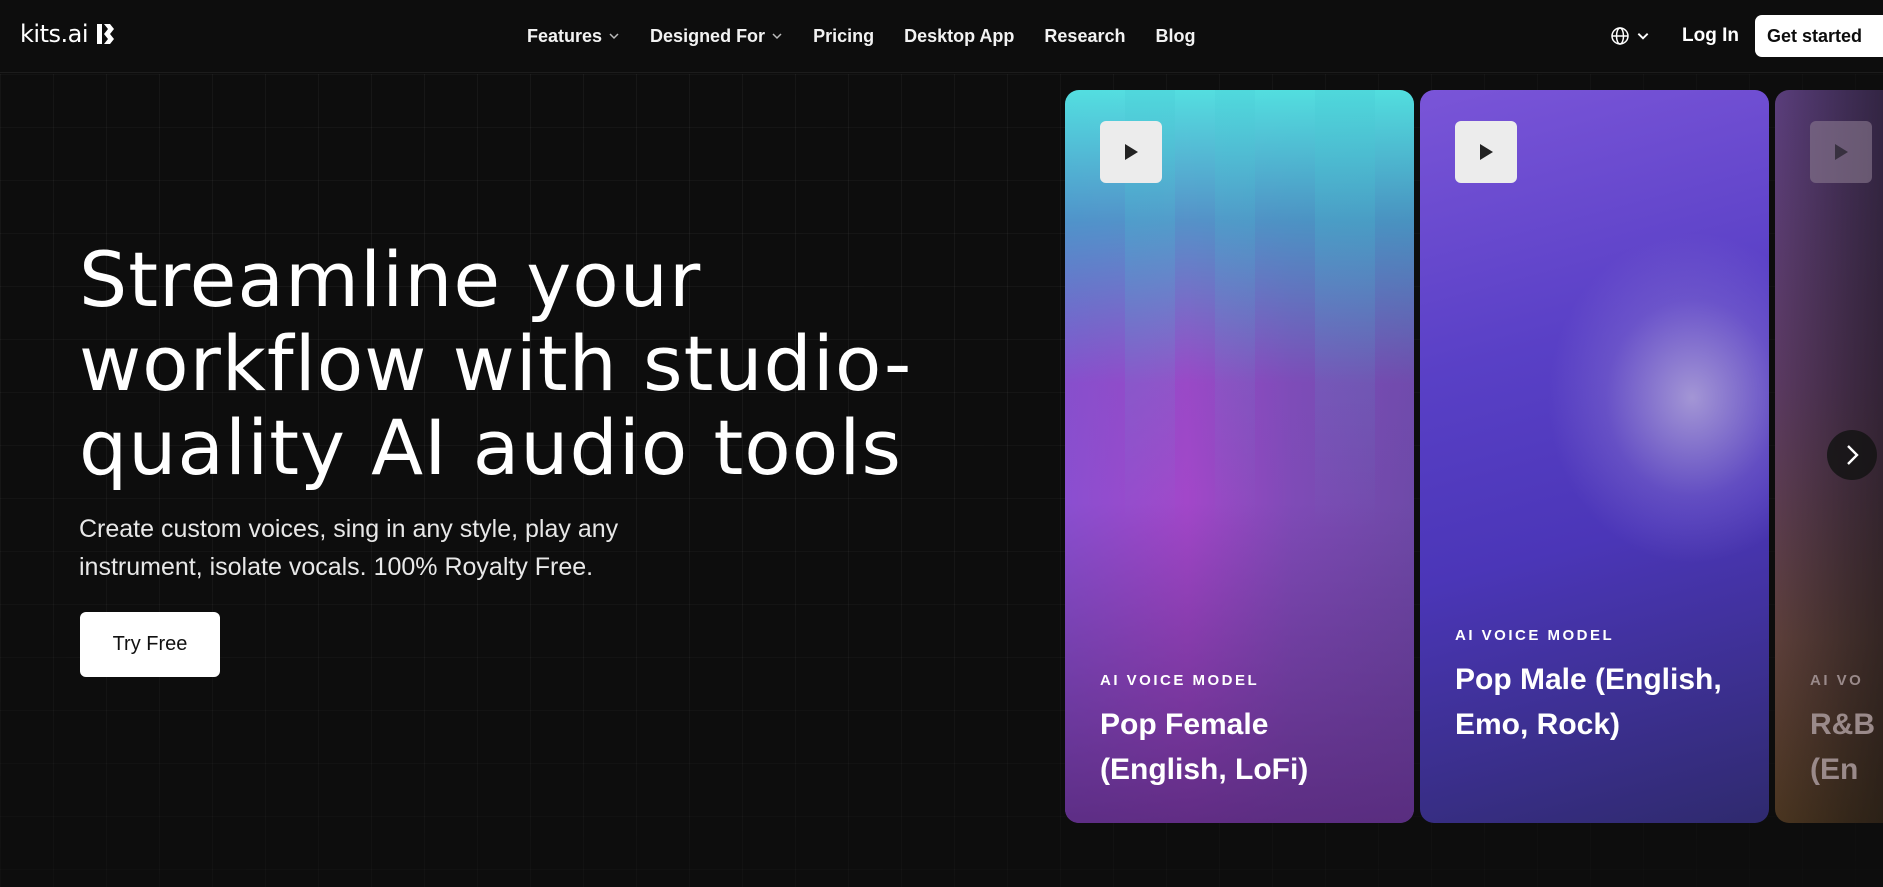 The width and height of the screenshot is (1883, 887). I want to click on carousel-next-button, so click(1852, 455).